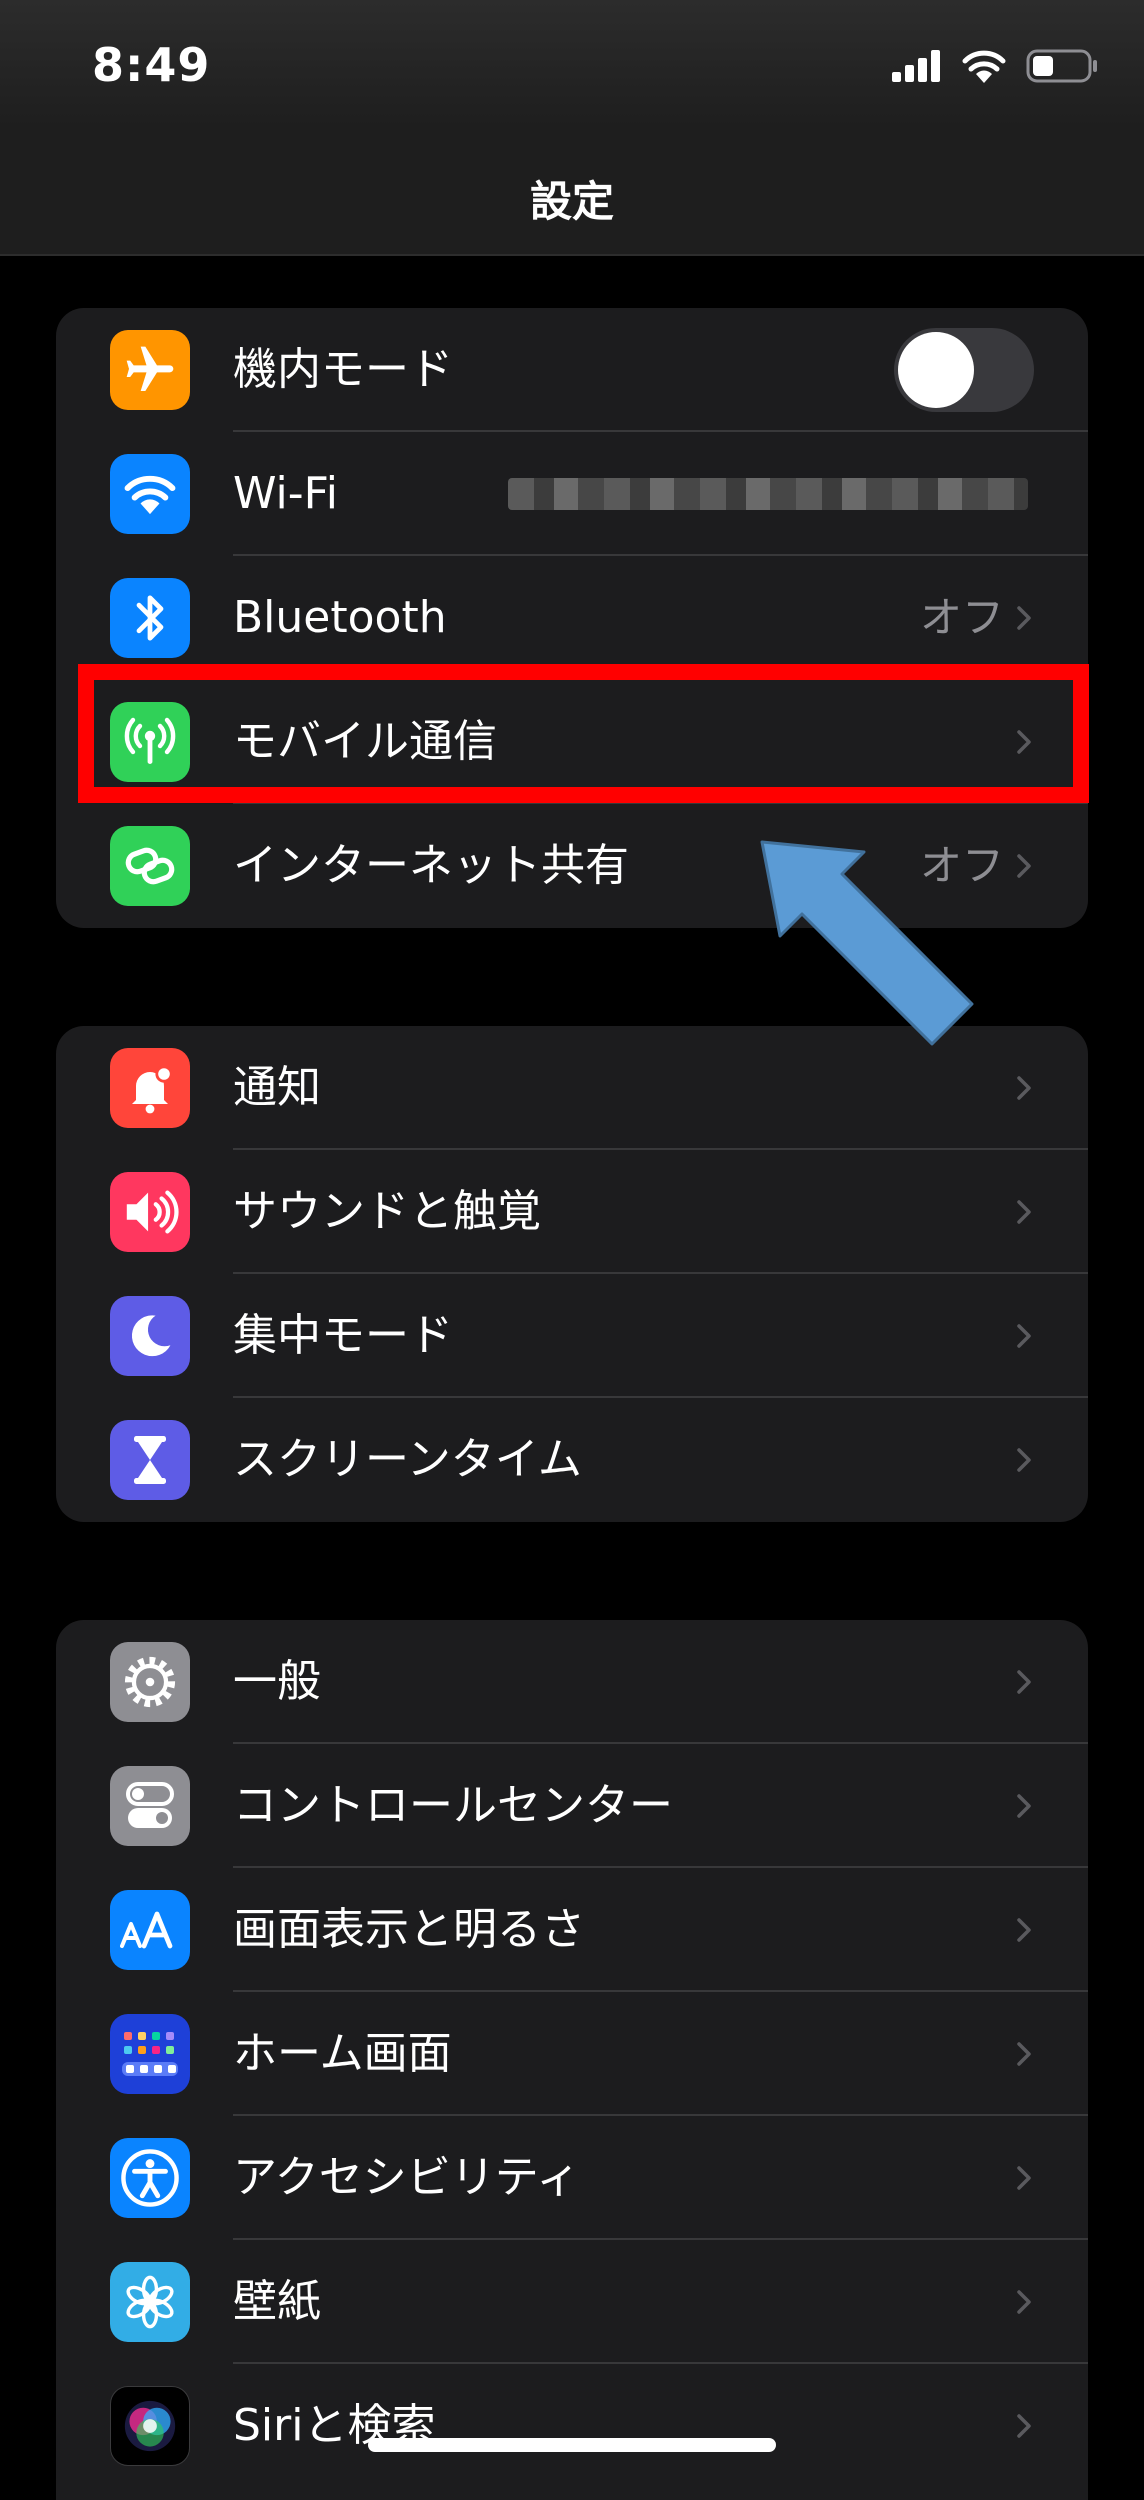 The image size is (1144, 2500). I want to click on settings-row-label: スクリーンタイム, so click(407, 1459).